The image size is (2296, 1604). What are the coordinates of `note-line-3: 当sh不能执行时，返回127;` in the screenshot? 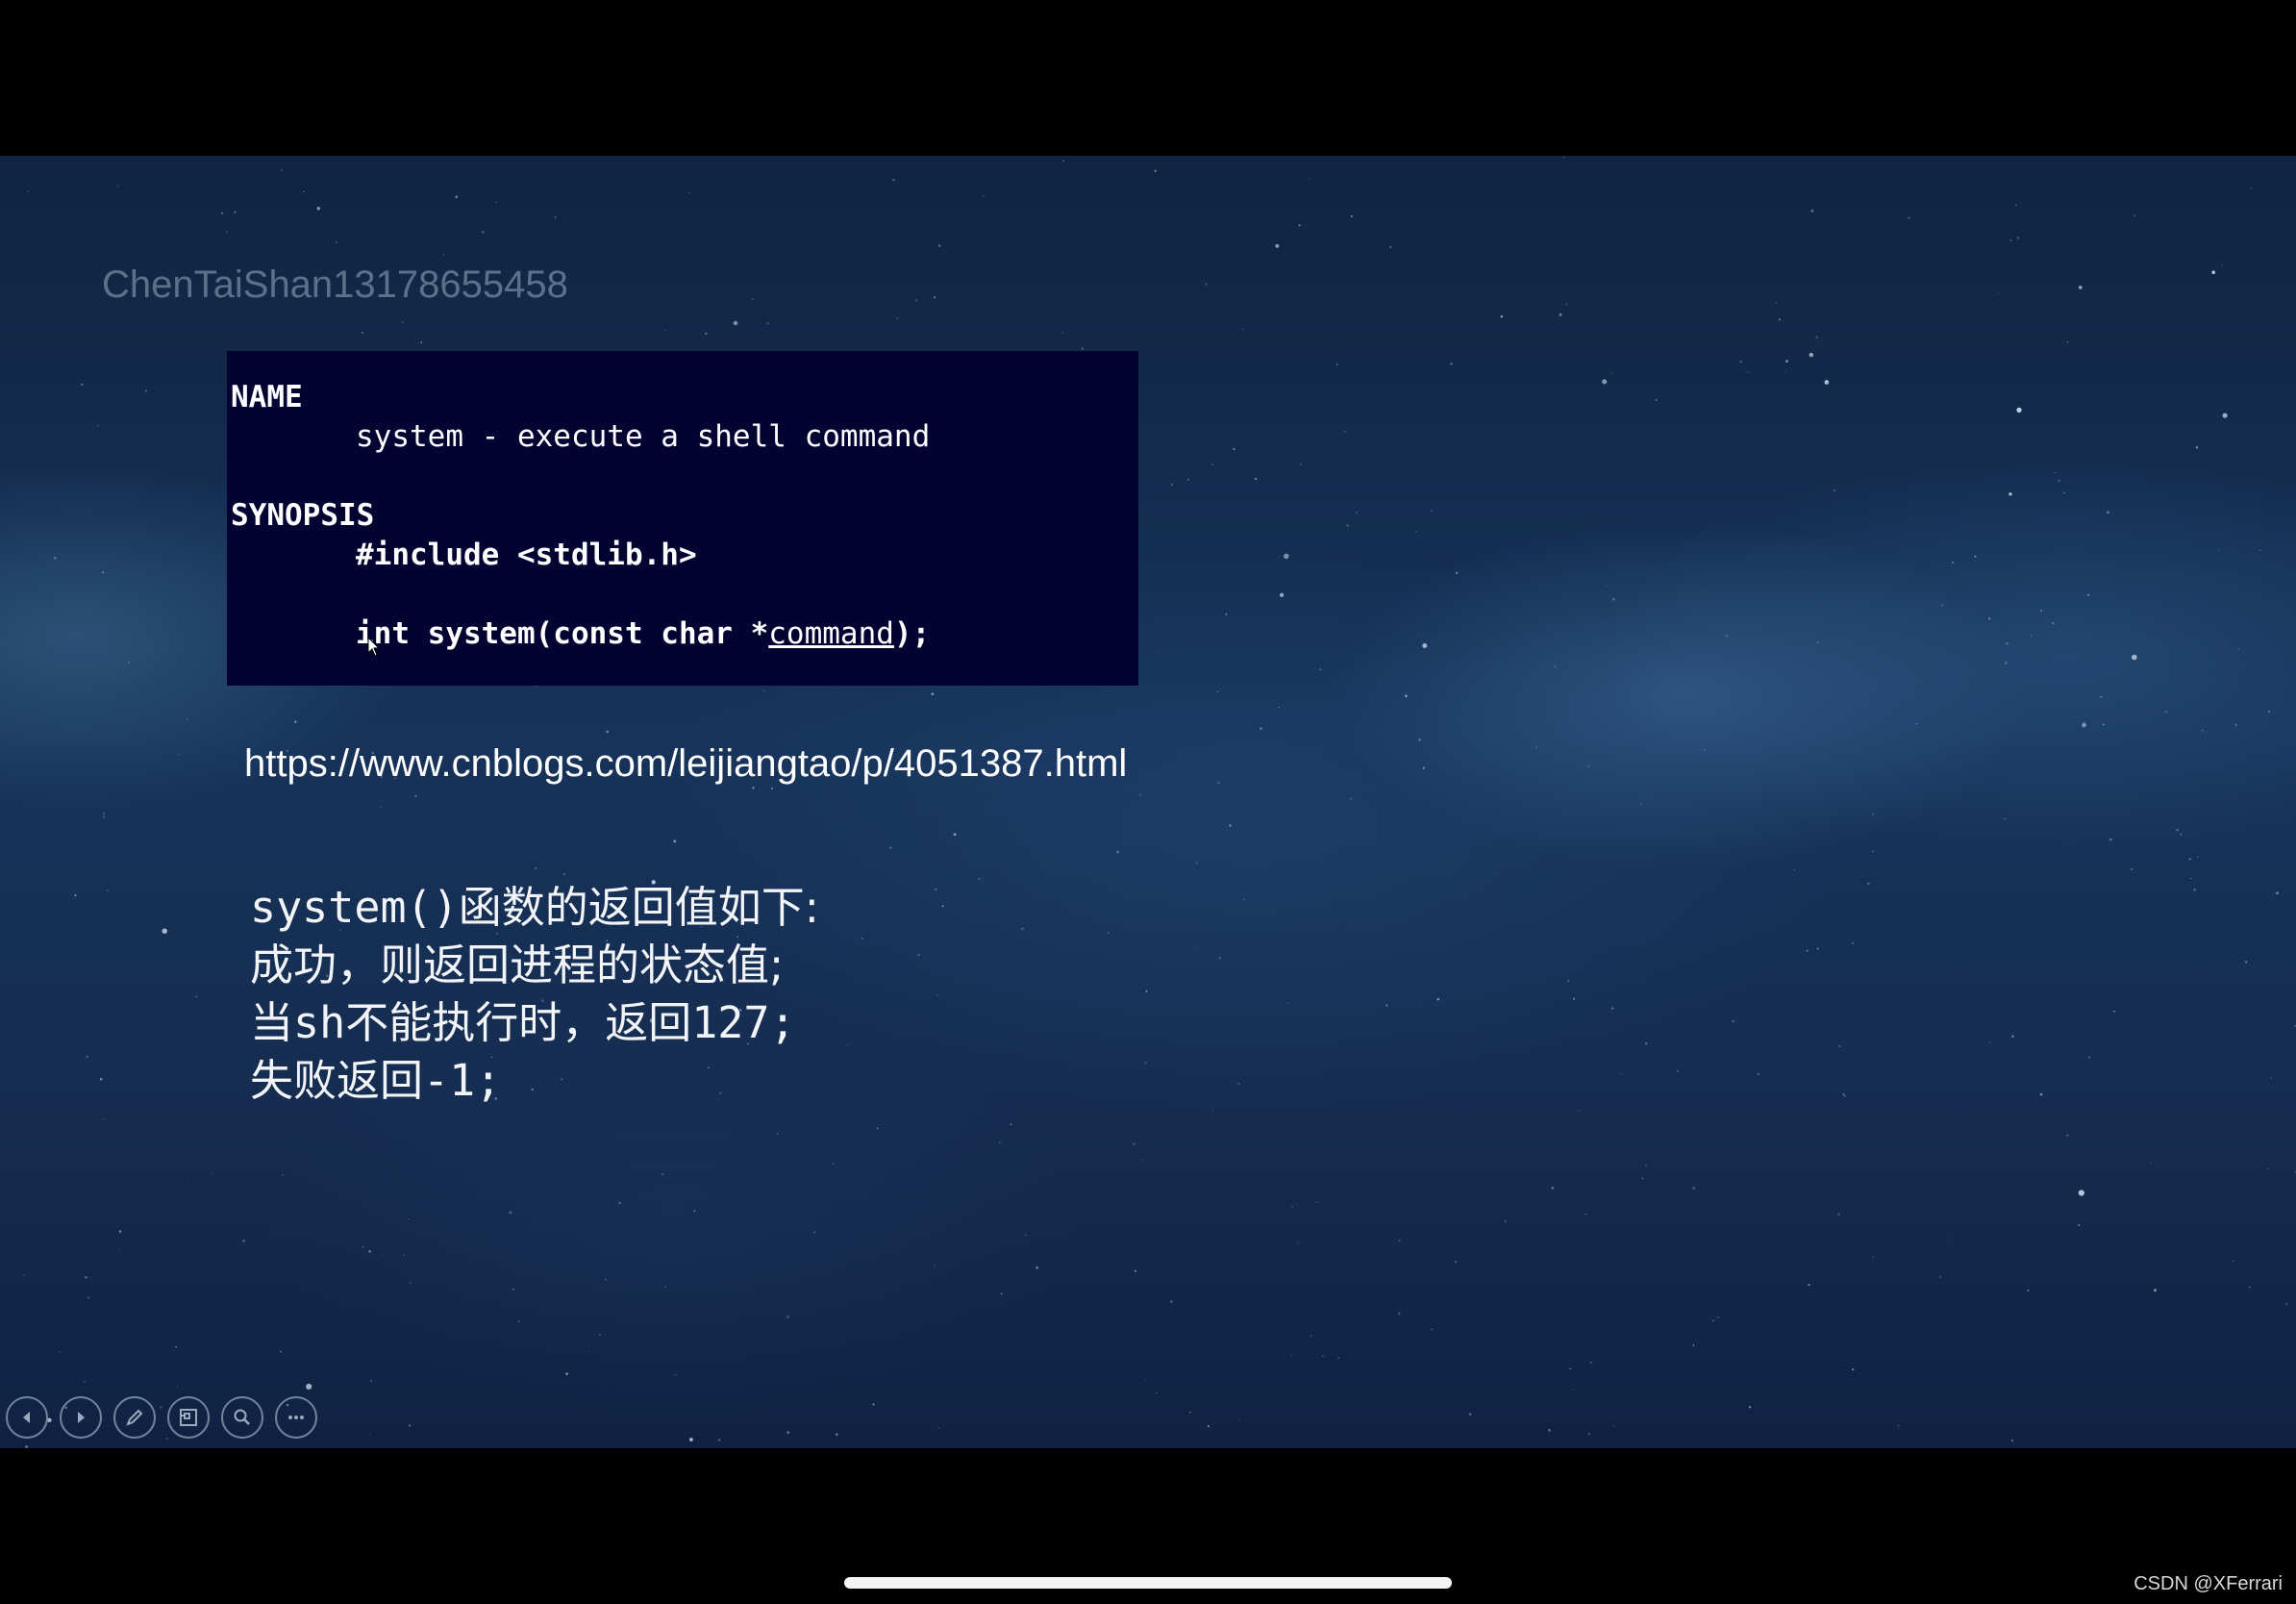 It's located at (534, 1023).